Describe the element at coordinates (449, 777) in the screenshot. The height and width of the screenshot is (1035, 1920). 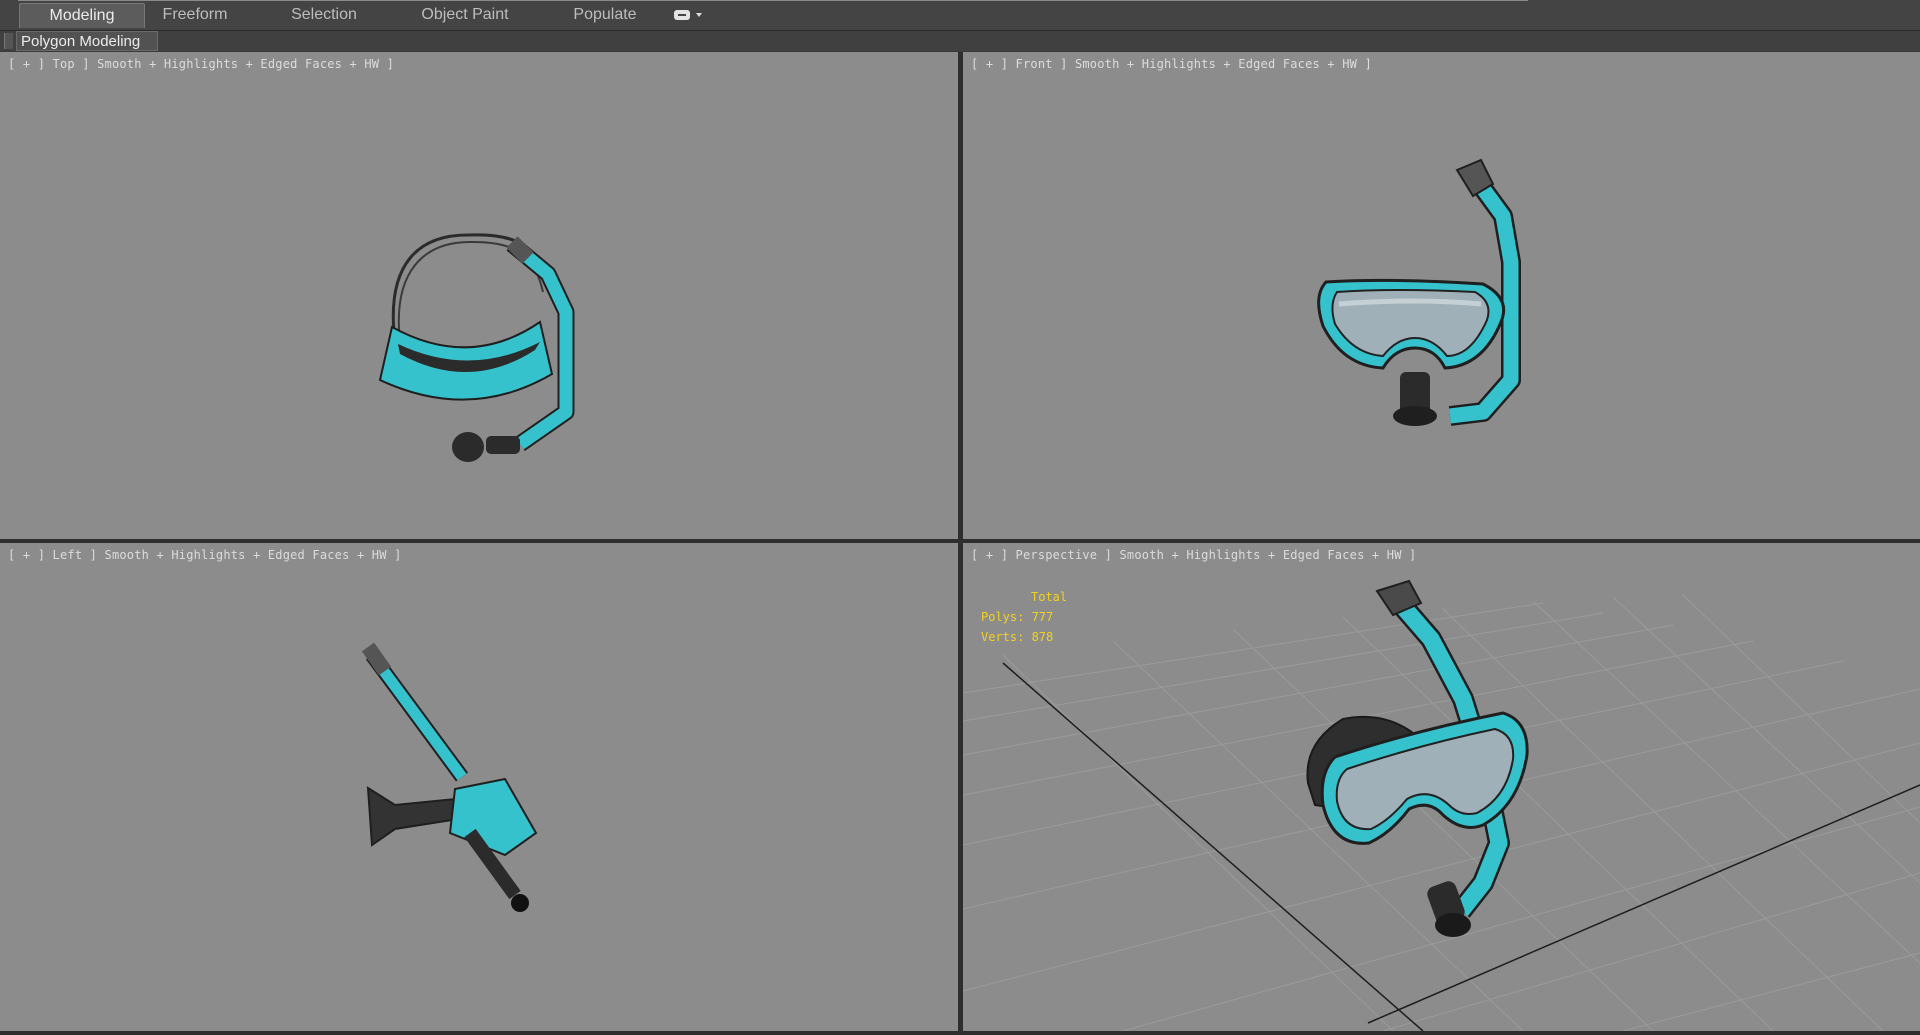
I see `snorkel-model-left-view` at that location.